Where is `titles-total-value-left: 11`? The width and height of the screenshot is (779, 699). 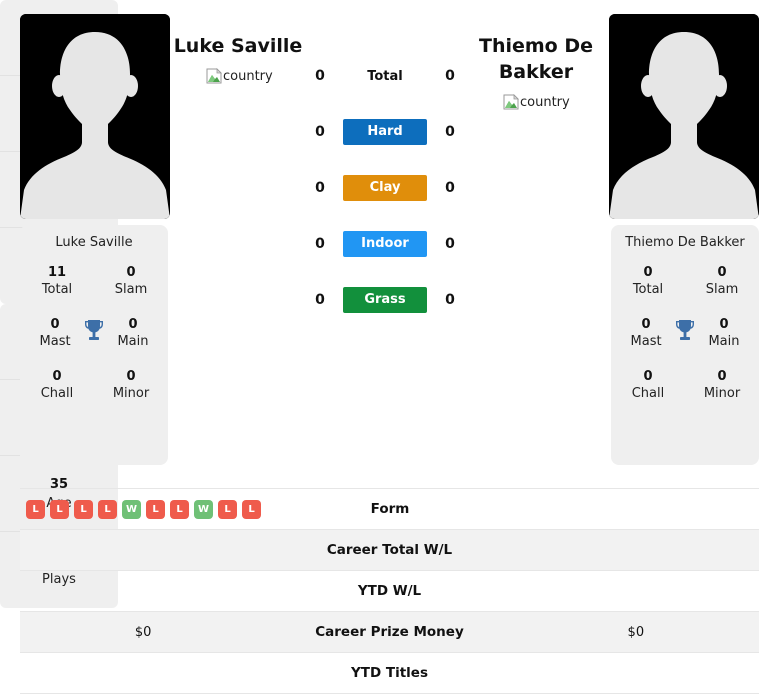 titles-total-value-left: 11 is located at coordinates (57, 272).